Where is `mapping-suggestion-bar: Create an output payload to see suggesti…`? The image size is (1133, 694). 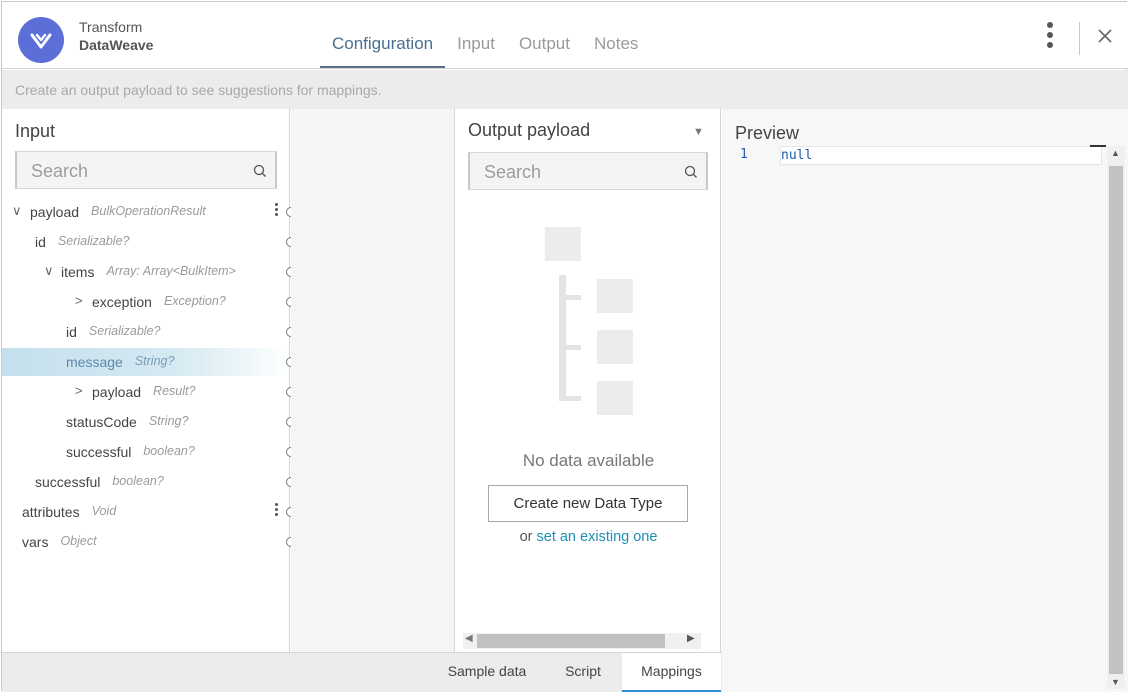
mapping-suggestion-bar: Create an output payload to see suggesti… is located at coordinates (565, 89).